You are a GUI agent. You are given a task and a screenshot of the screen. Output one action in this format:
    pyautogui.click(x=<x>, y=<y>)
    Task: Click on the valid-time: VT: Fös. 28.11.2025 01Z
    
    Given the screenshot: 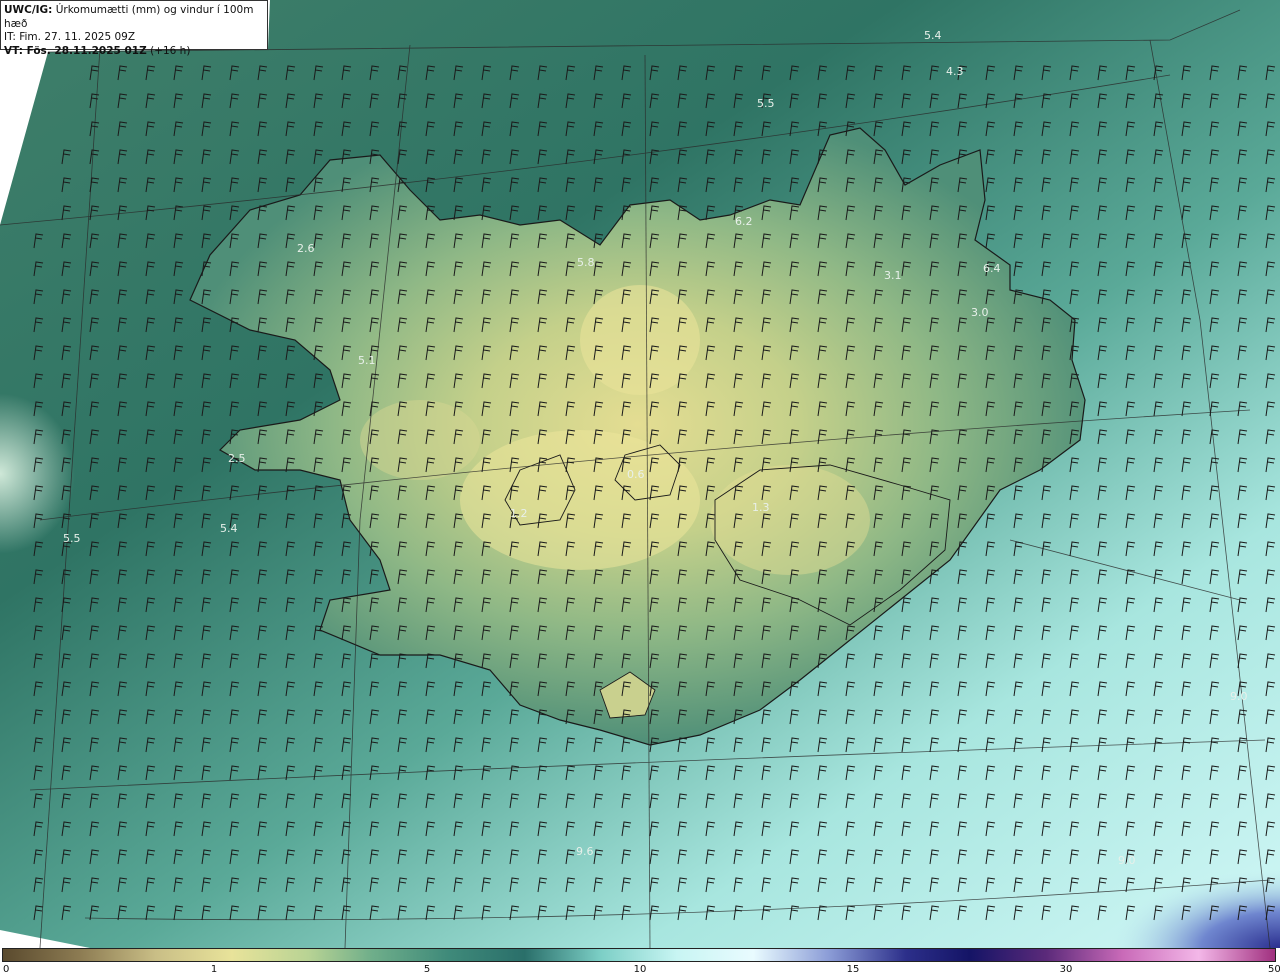 What is the action you would take?
    pyautogui.click(x=75, y=50)
    